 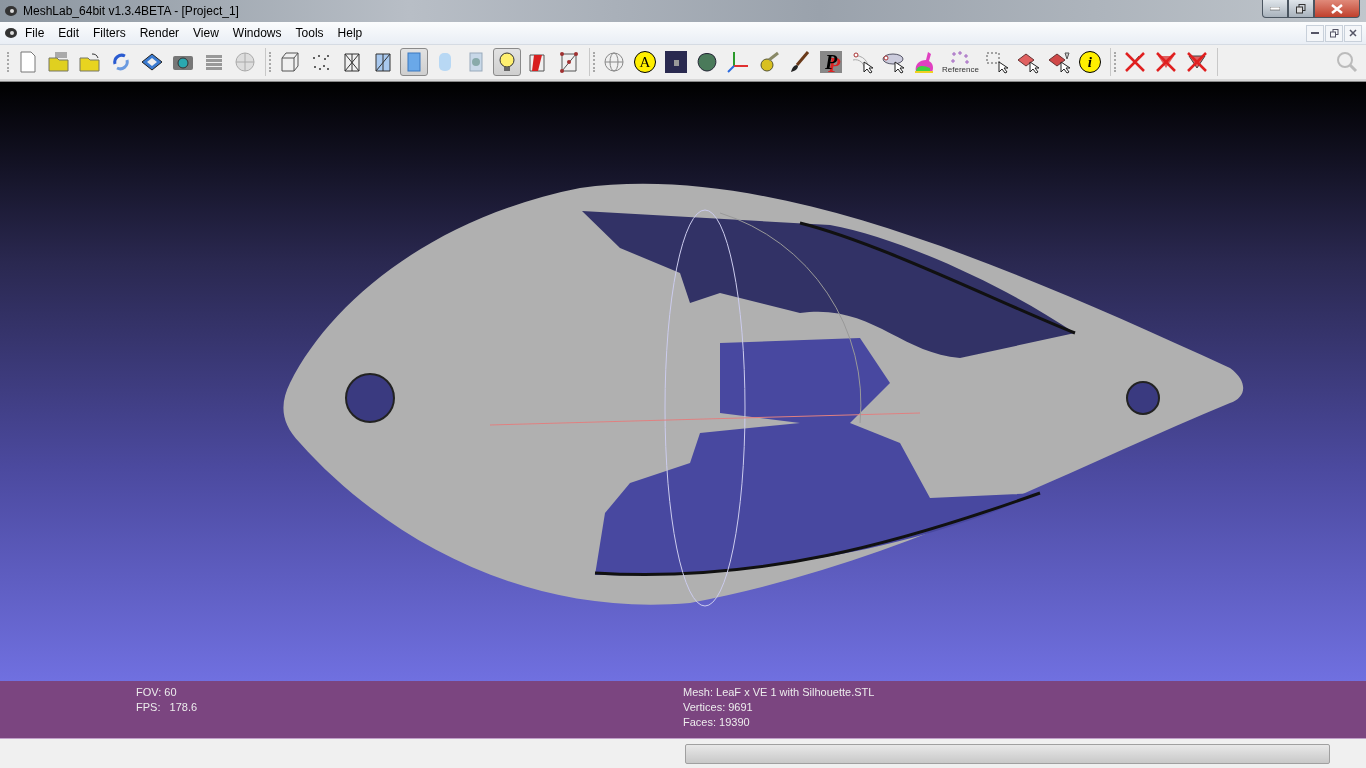 What do you see at coordinates (206, 33) in the screenshot?
I see `menu-item: View` at bounding box center [206, 33].